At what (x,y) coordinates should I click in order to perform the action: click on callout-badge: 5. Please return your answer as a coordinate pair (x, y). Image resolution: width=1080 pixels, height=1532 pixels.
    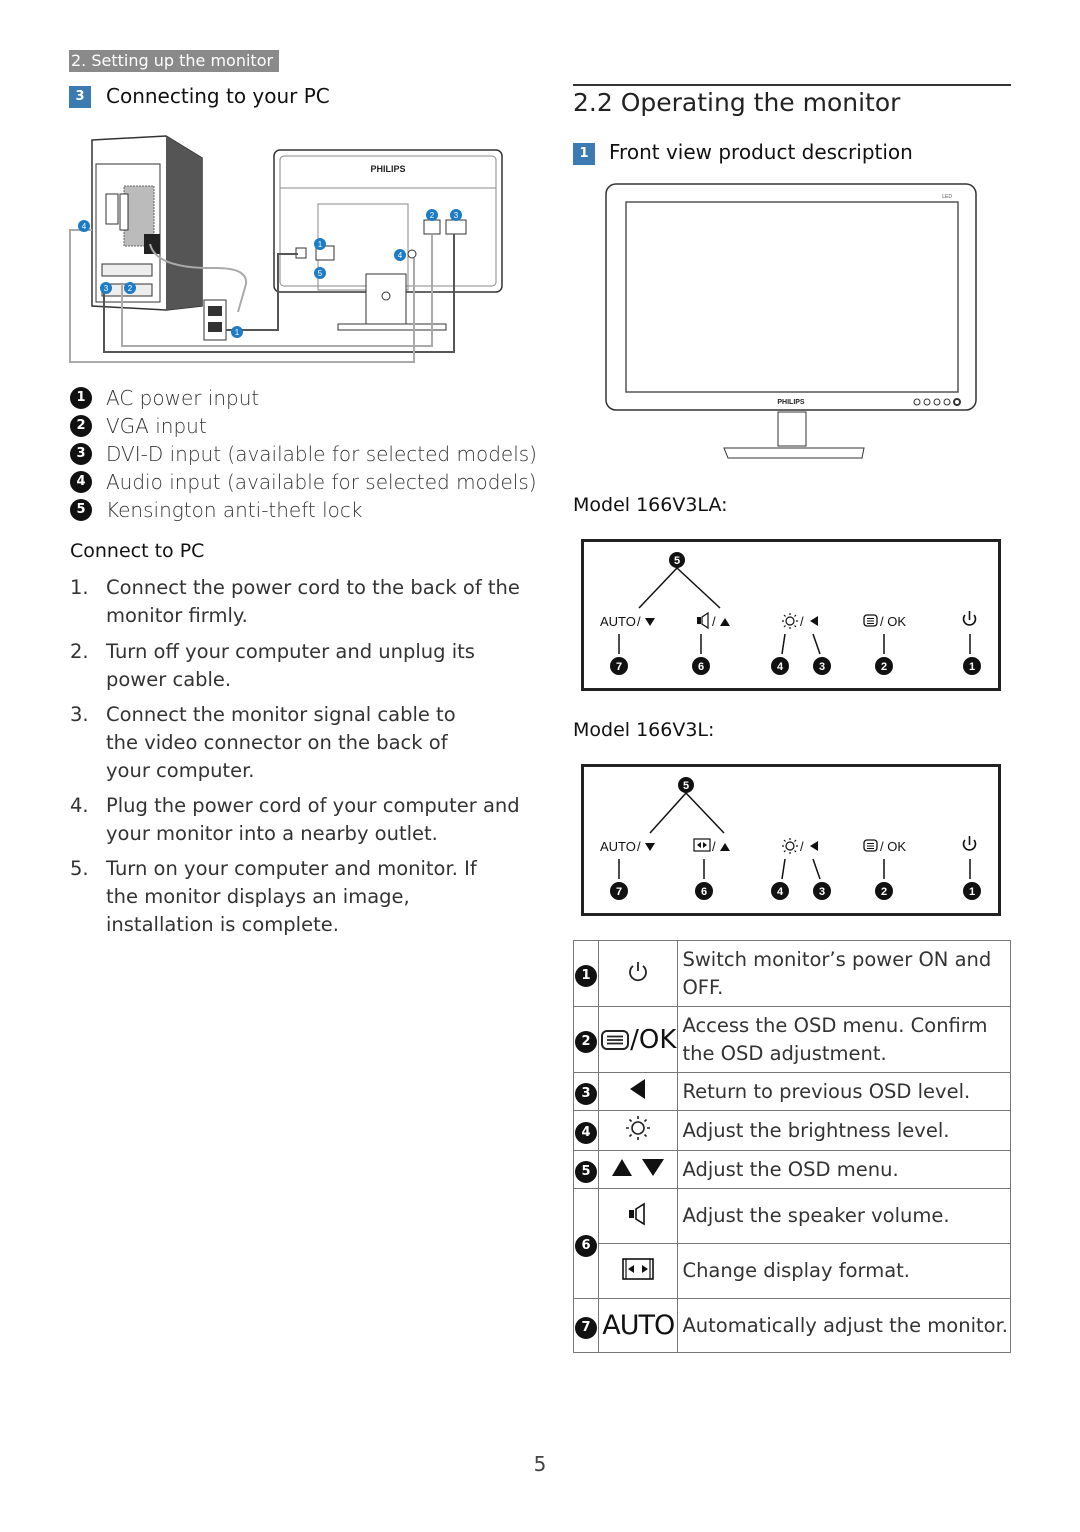
    Looking at the image, I should click on (81, 510).